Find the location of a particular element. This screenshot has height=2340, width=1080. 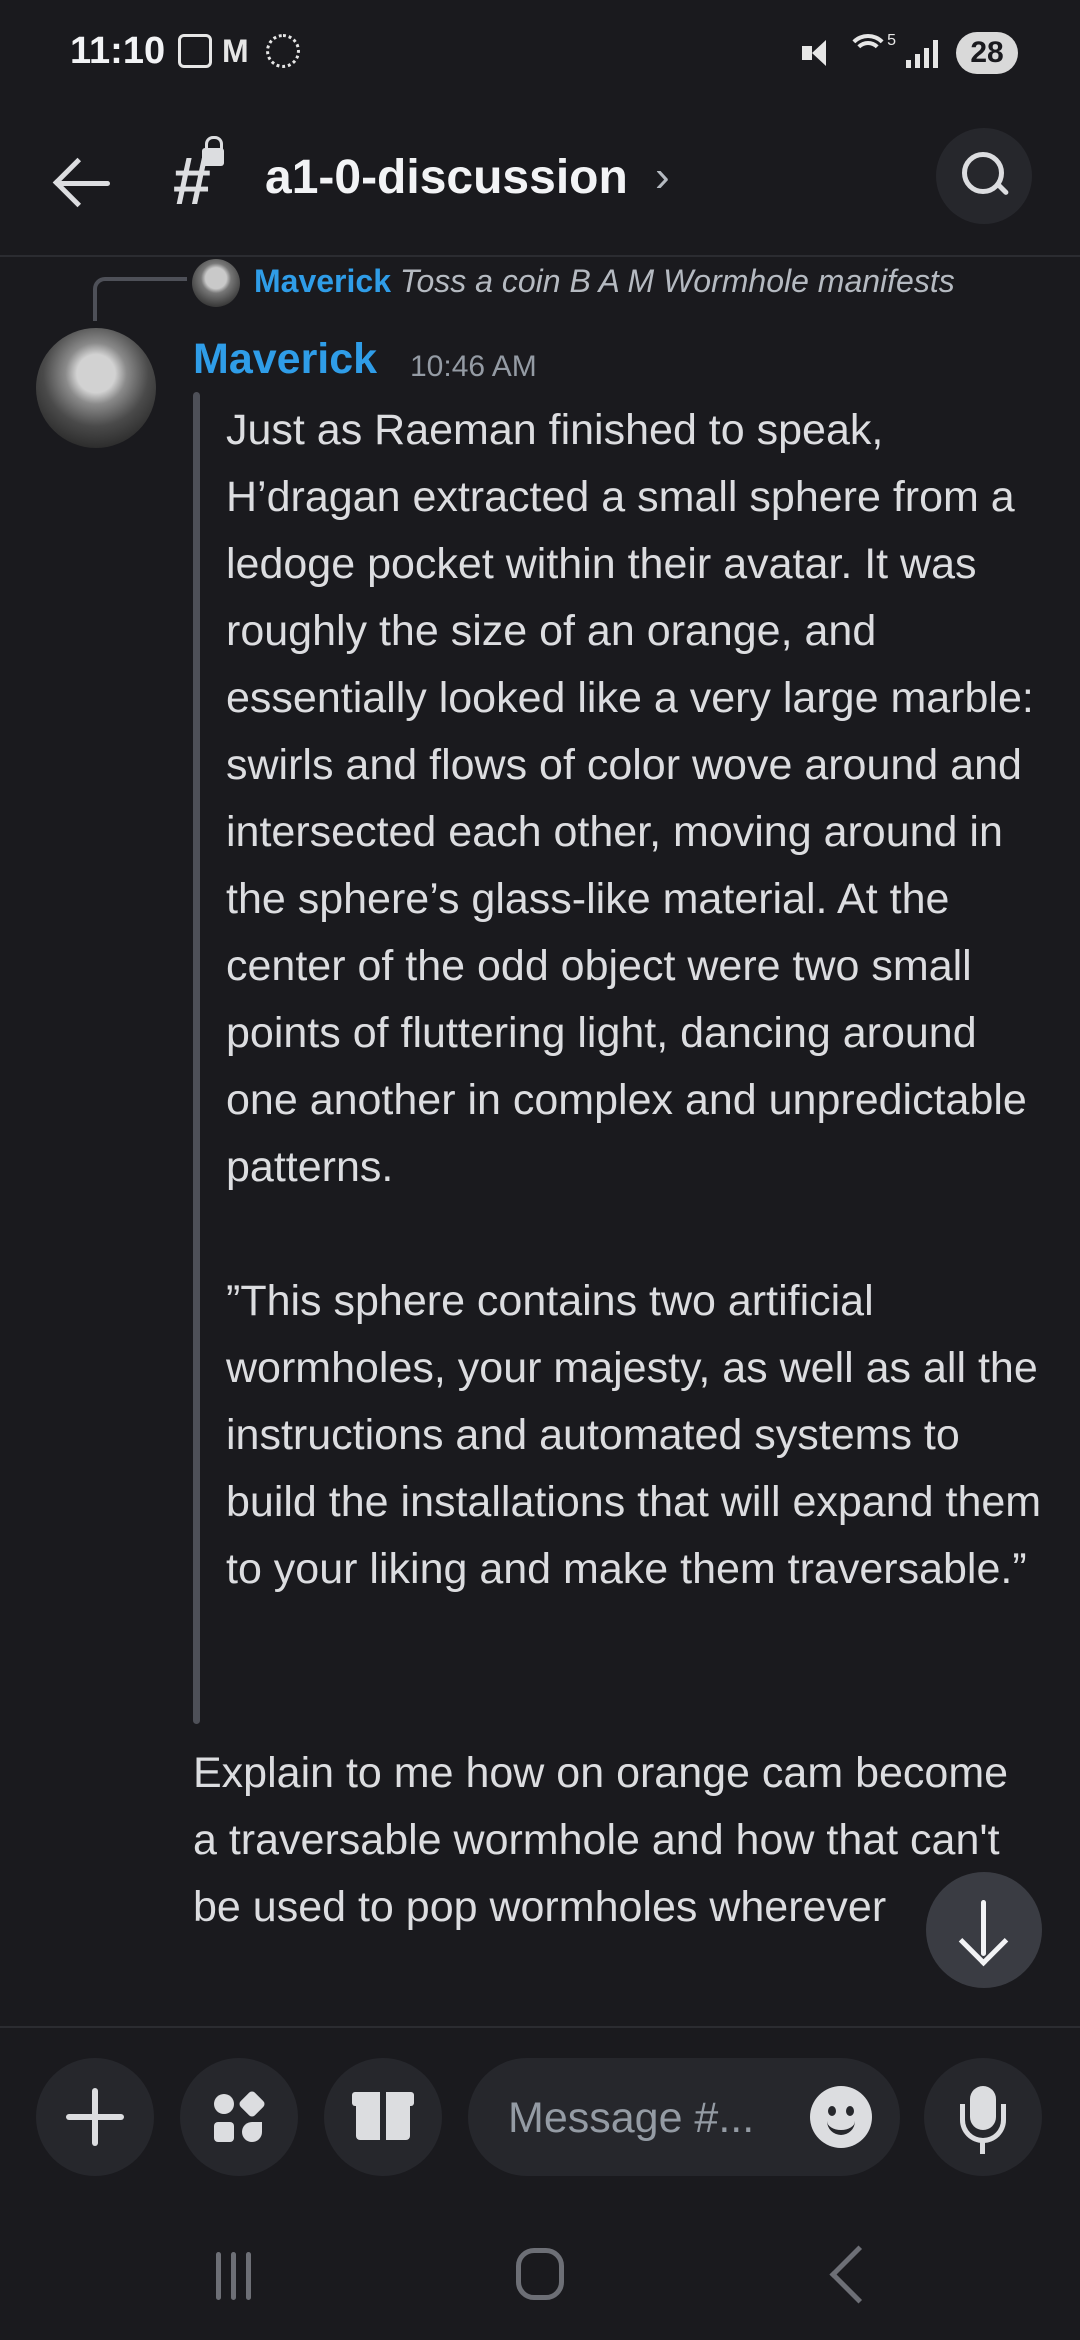

apps-button is located at coordinates (239, 2117).